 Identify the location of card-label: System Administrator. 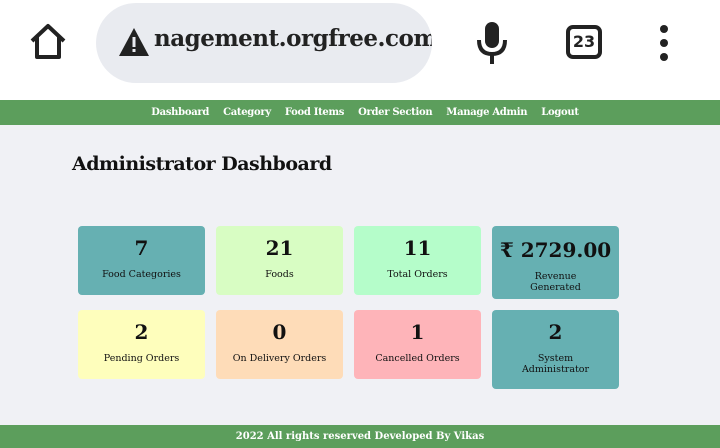
(555, 364).